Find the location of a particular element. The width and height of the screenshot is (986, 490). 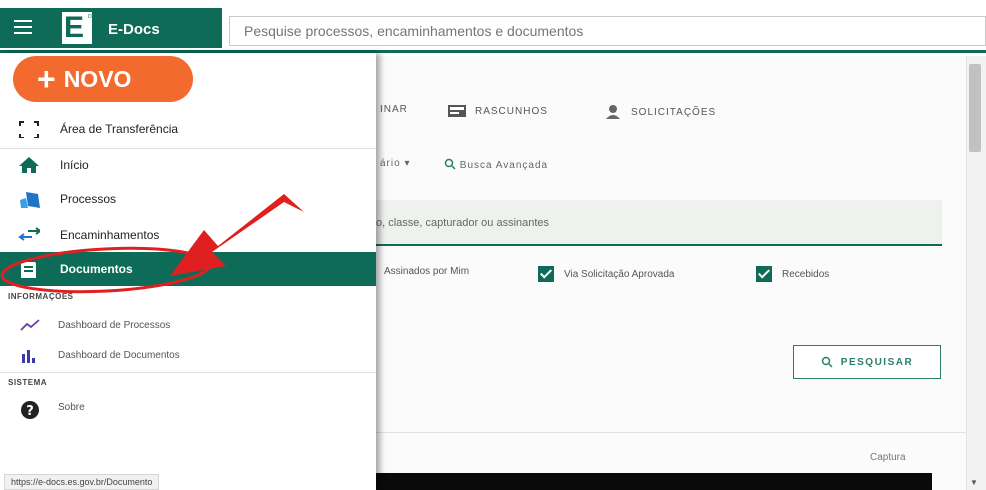

filter-via-solicitacao: Via Solicitação Aprovada is located at coordinates (606, 274).